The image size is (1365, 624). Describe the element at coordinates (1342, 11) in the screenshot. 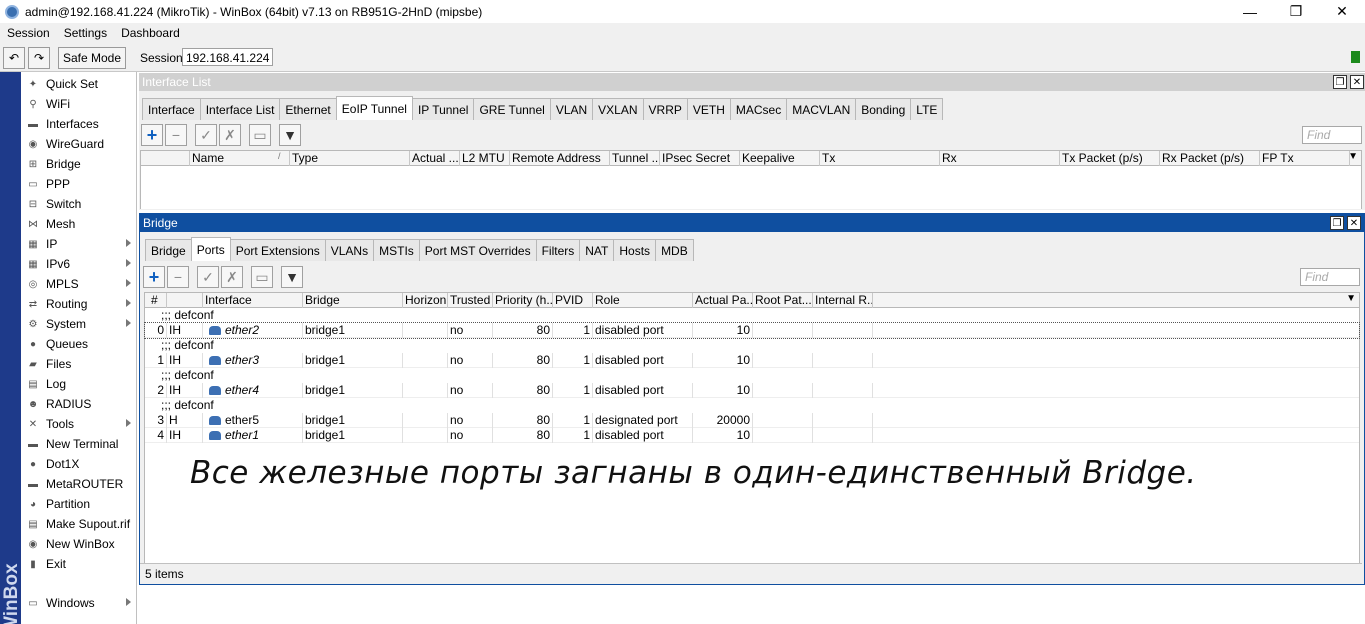

I see `close-button: ✕` at that location.